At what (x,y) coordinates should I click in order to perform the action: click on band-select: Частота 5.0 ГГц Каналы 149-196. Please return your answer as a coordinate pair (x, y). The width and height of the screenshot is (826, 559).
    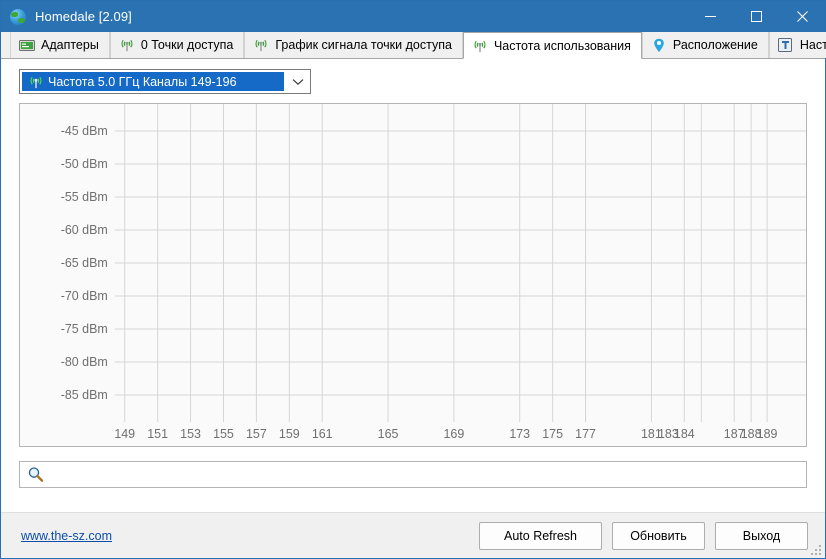
    Looking at the image, I should click on (165, 81).